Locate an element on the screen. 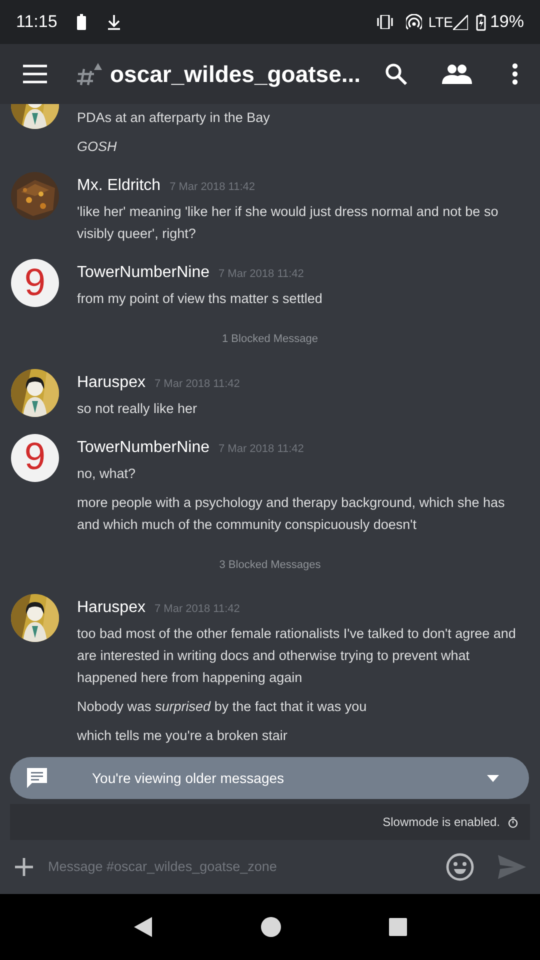 The width and height of the screenshot is (540, 960). menu-icon is located at coordinates (35, 74).